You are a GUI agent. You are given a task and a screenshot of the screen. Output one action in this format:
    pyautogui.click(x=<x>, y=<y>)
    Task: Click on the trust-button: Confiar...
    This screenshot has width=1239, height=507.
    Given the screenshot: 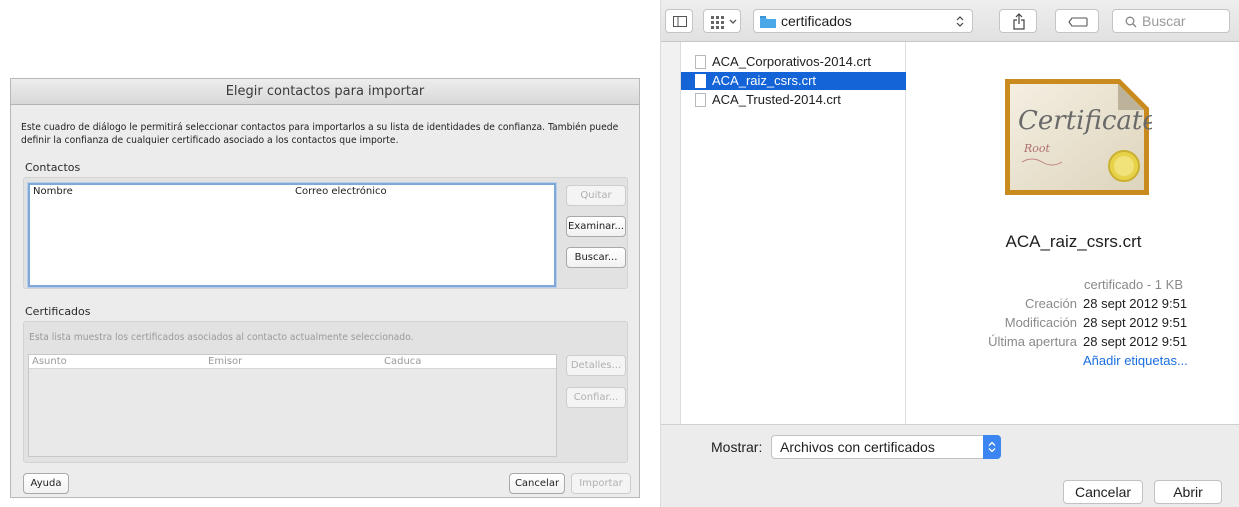 What is the action you would take?
    pyautogui.click(x=596, y=397)
    